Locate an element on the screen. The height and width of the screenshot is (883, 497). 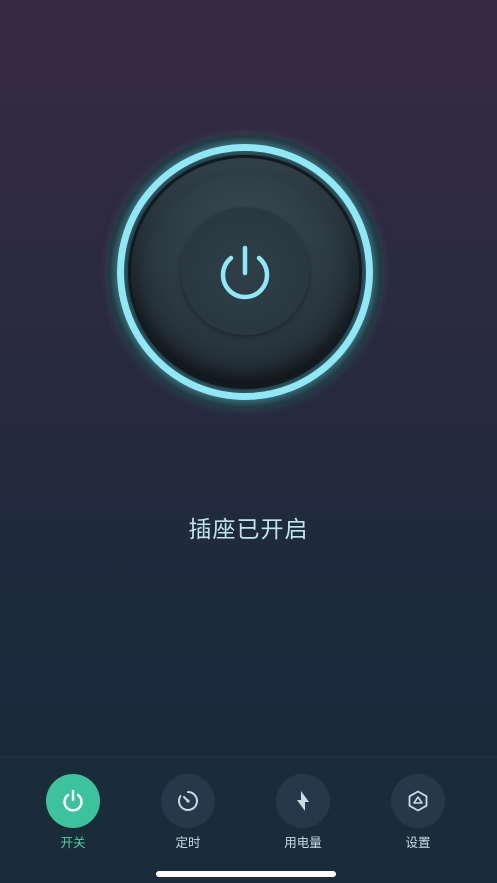
lightning-icon is located at coordinates (303, 801).